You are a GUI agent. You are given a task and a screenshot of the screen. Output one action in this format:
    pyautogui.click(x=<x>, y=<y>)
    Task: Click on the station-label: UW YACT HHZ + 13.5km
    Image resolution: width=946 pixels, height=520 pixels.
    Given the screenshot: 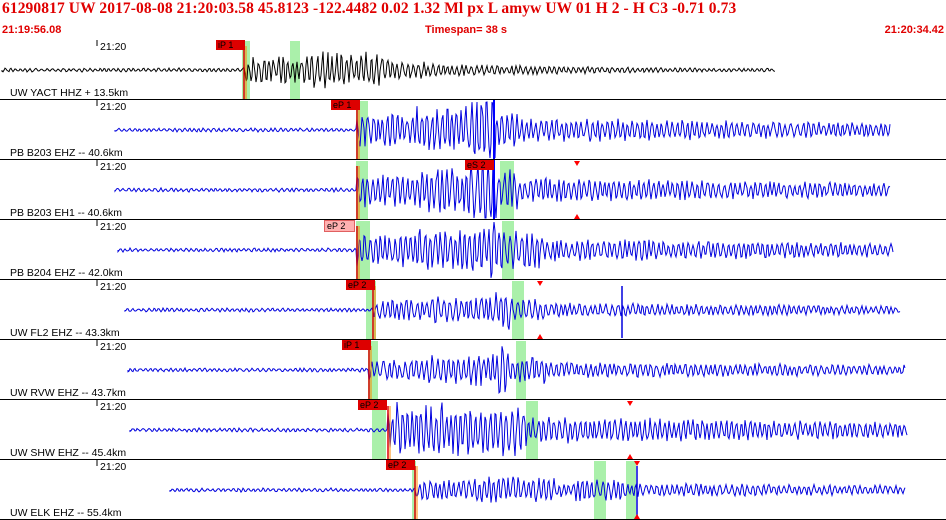 What is the action you would take?
    pyautogui.click(x=69, y=93)
    